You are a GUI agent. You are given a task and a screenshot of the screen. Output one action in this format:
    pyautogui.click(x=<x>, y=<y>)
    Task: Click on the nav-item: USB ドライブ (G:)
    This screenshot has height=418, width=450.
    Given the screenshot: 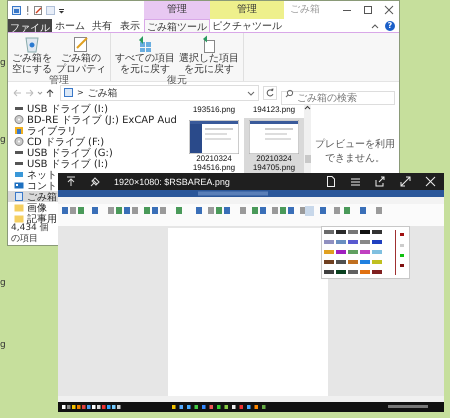 What is the action you would take?
    pyautogui.click(x=61, y=152)
    